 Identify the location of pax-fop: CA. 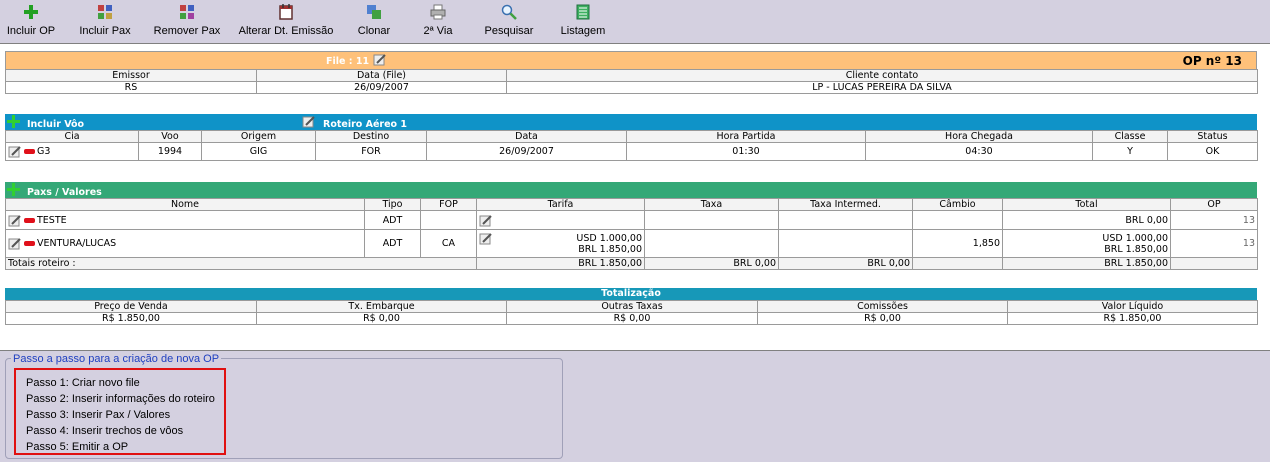
(448, 243).